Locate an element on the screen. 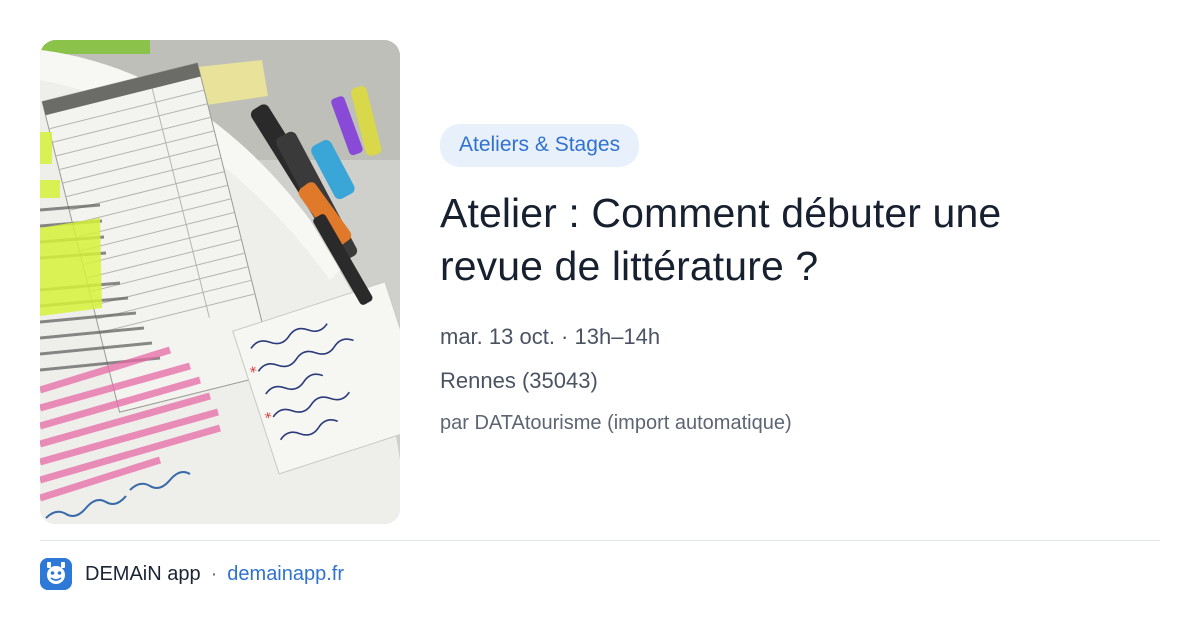  footer: DEMAiN app · demainapp.fr is located at coordinates (192, 574).